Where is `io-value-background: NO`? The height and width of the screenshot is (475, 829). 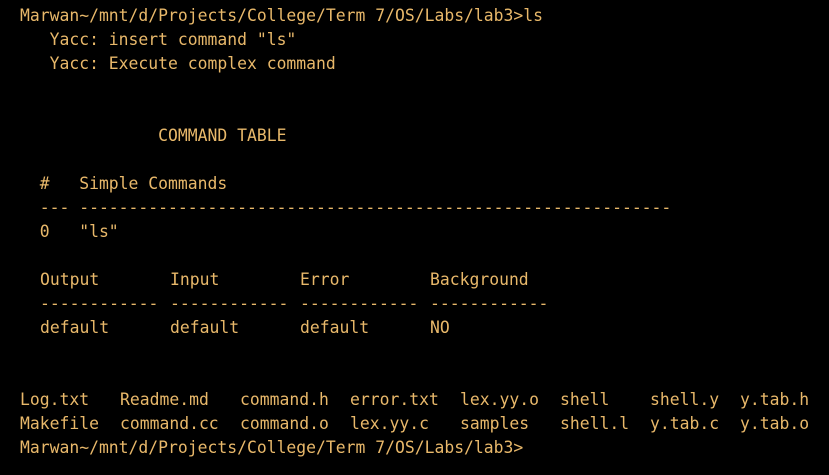
io-value-background: NO is located at coordinates (440, 327).